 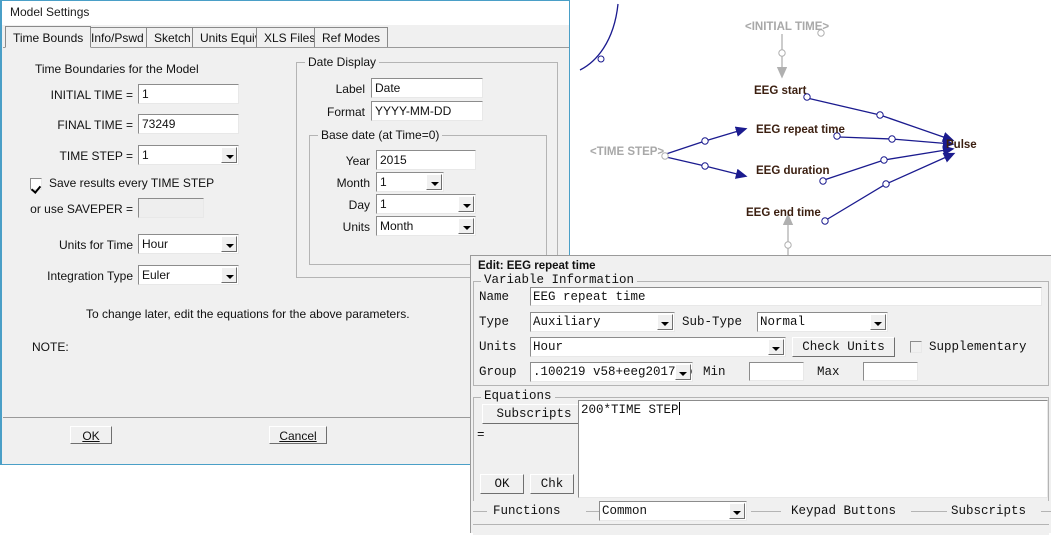 What do you see at coordinates (188, 94) in the screenshot?
I see `initial-time-input: 1` at bounding box center [188, 94].